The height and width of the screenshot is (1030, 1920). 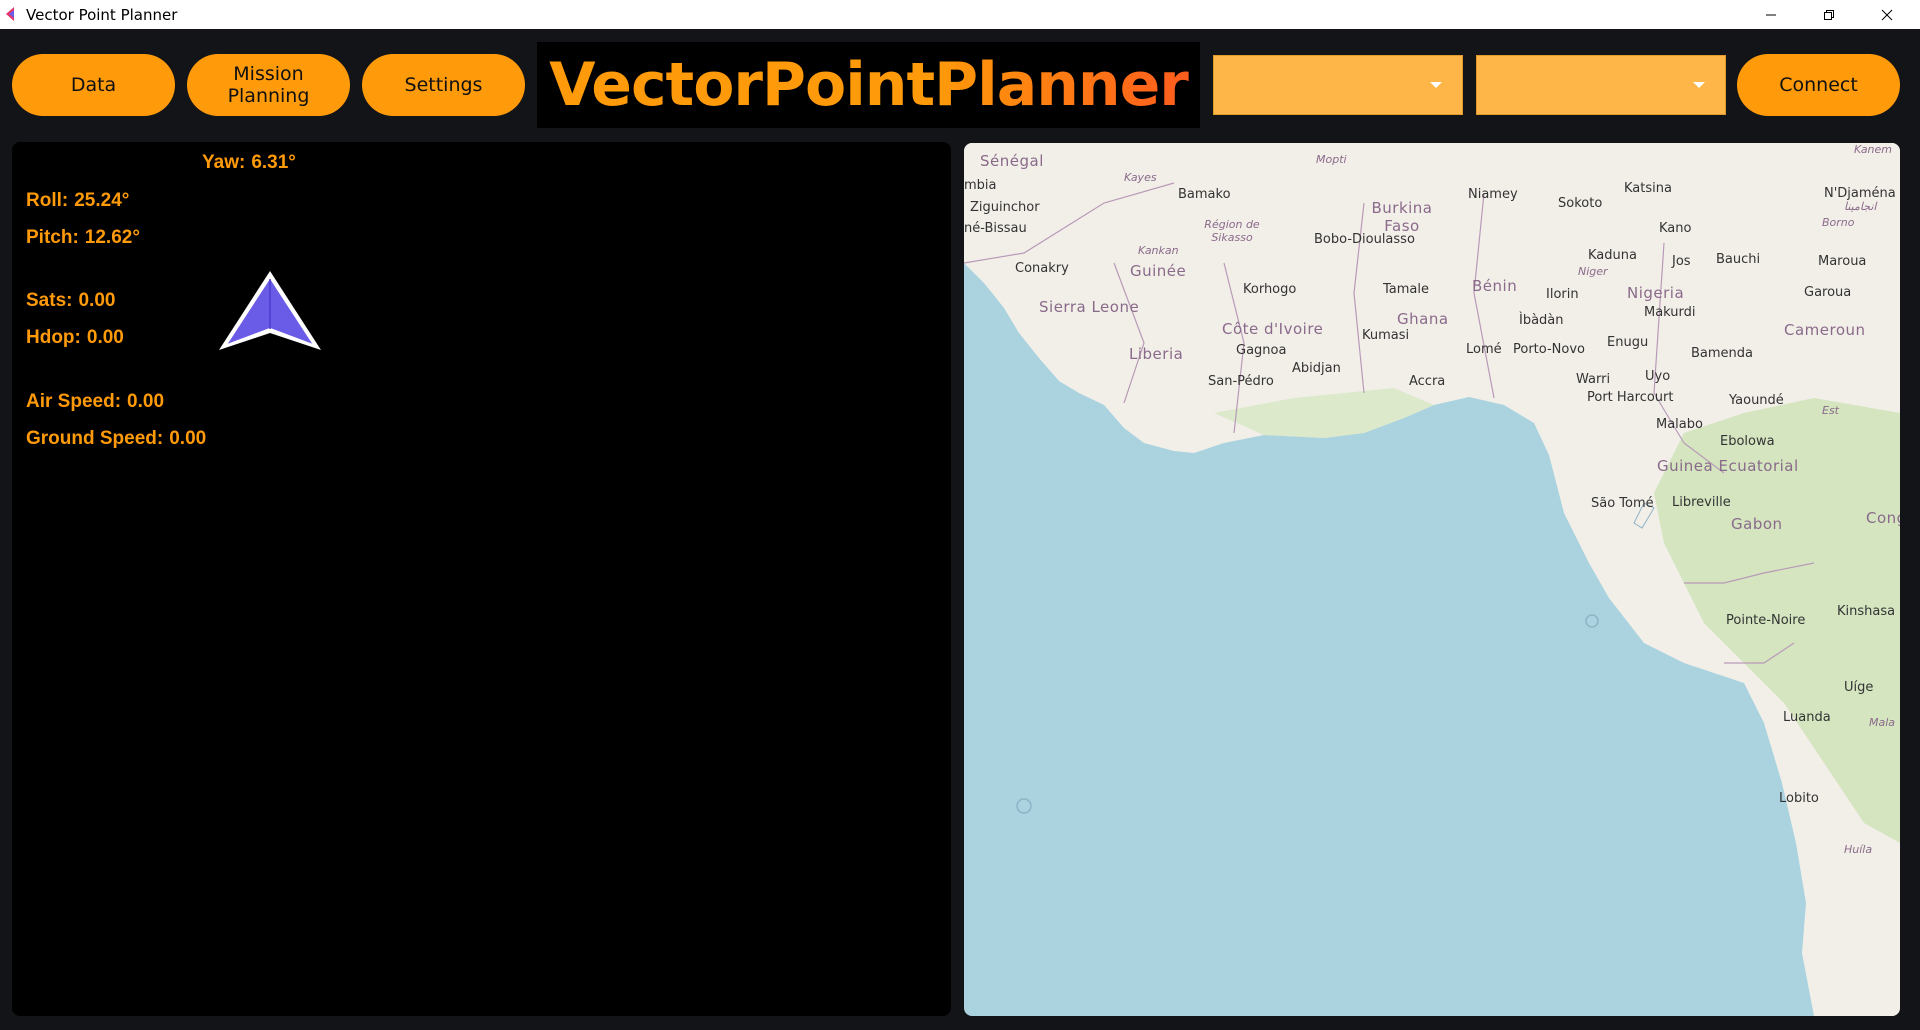 What do you see at coordinates (1156, 354) in the screenshot?
I see `map-label-liberia: Liberia` at bounding box center [1156, 354].